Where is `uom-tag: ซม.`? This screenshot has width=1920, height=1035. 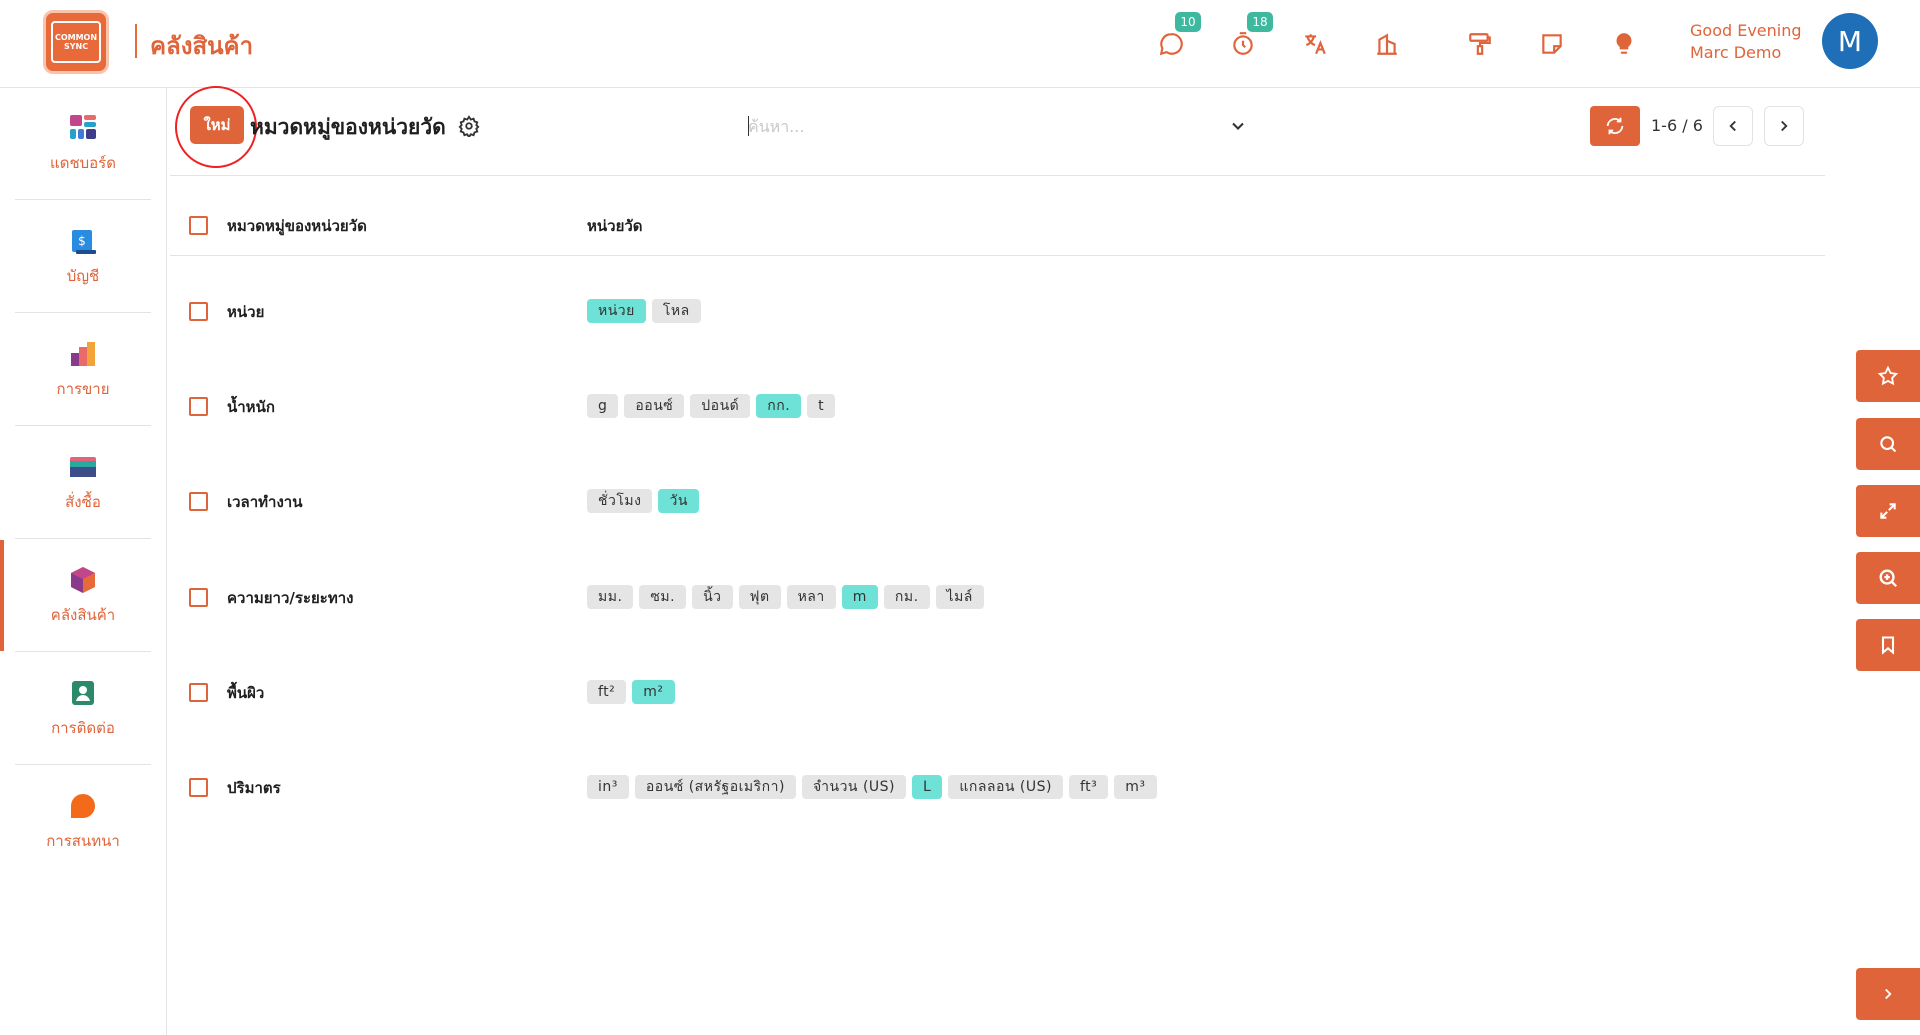
uom-tag: ซม. is located at coordinates (663, 597).